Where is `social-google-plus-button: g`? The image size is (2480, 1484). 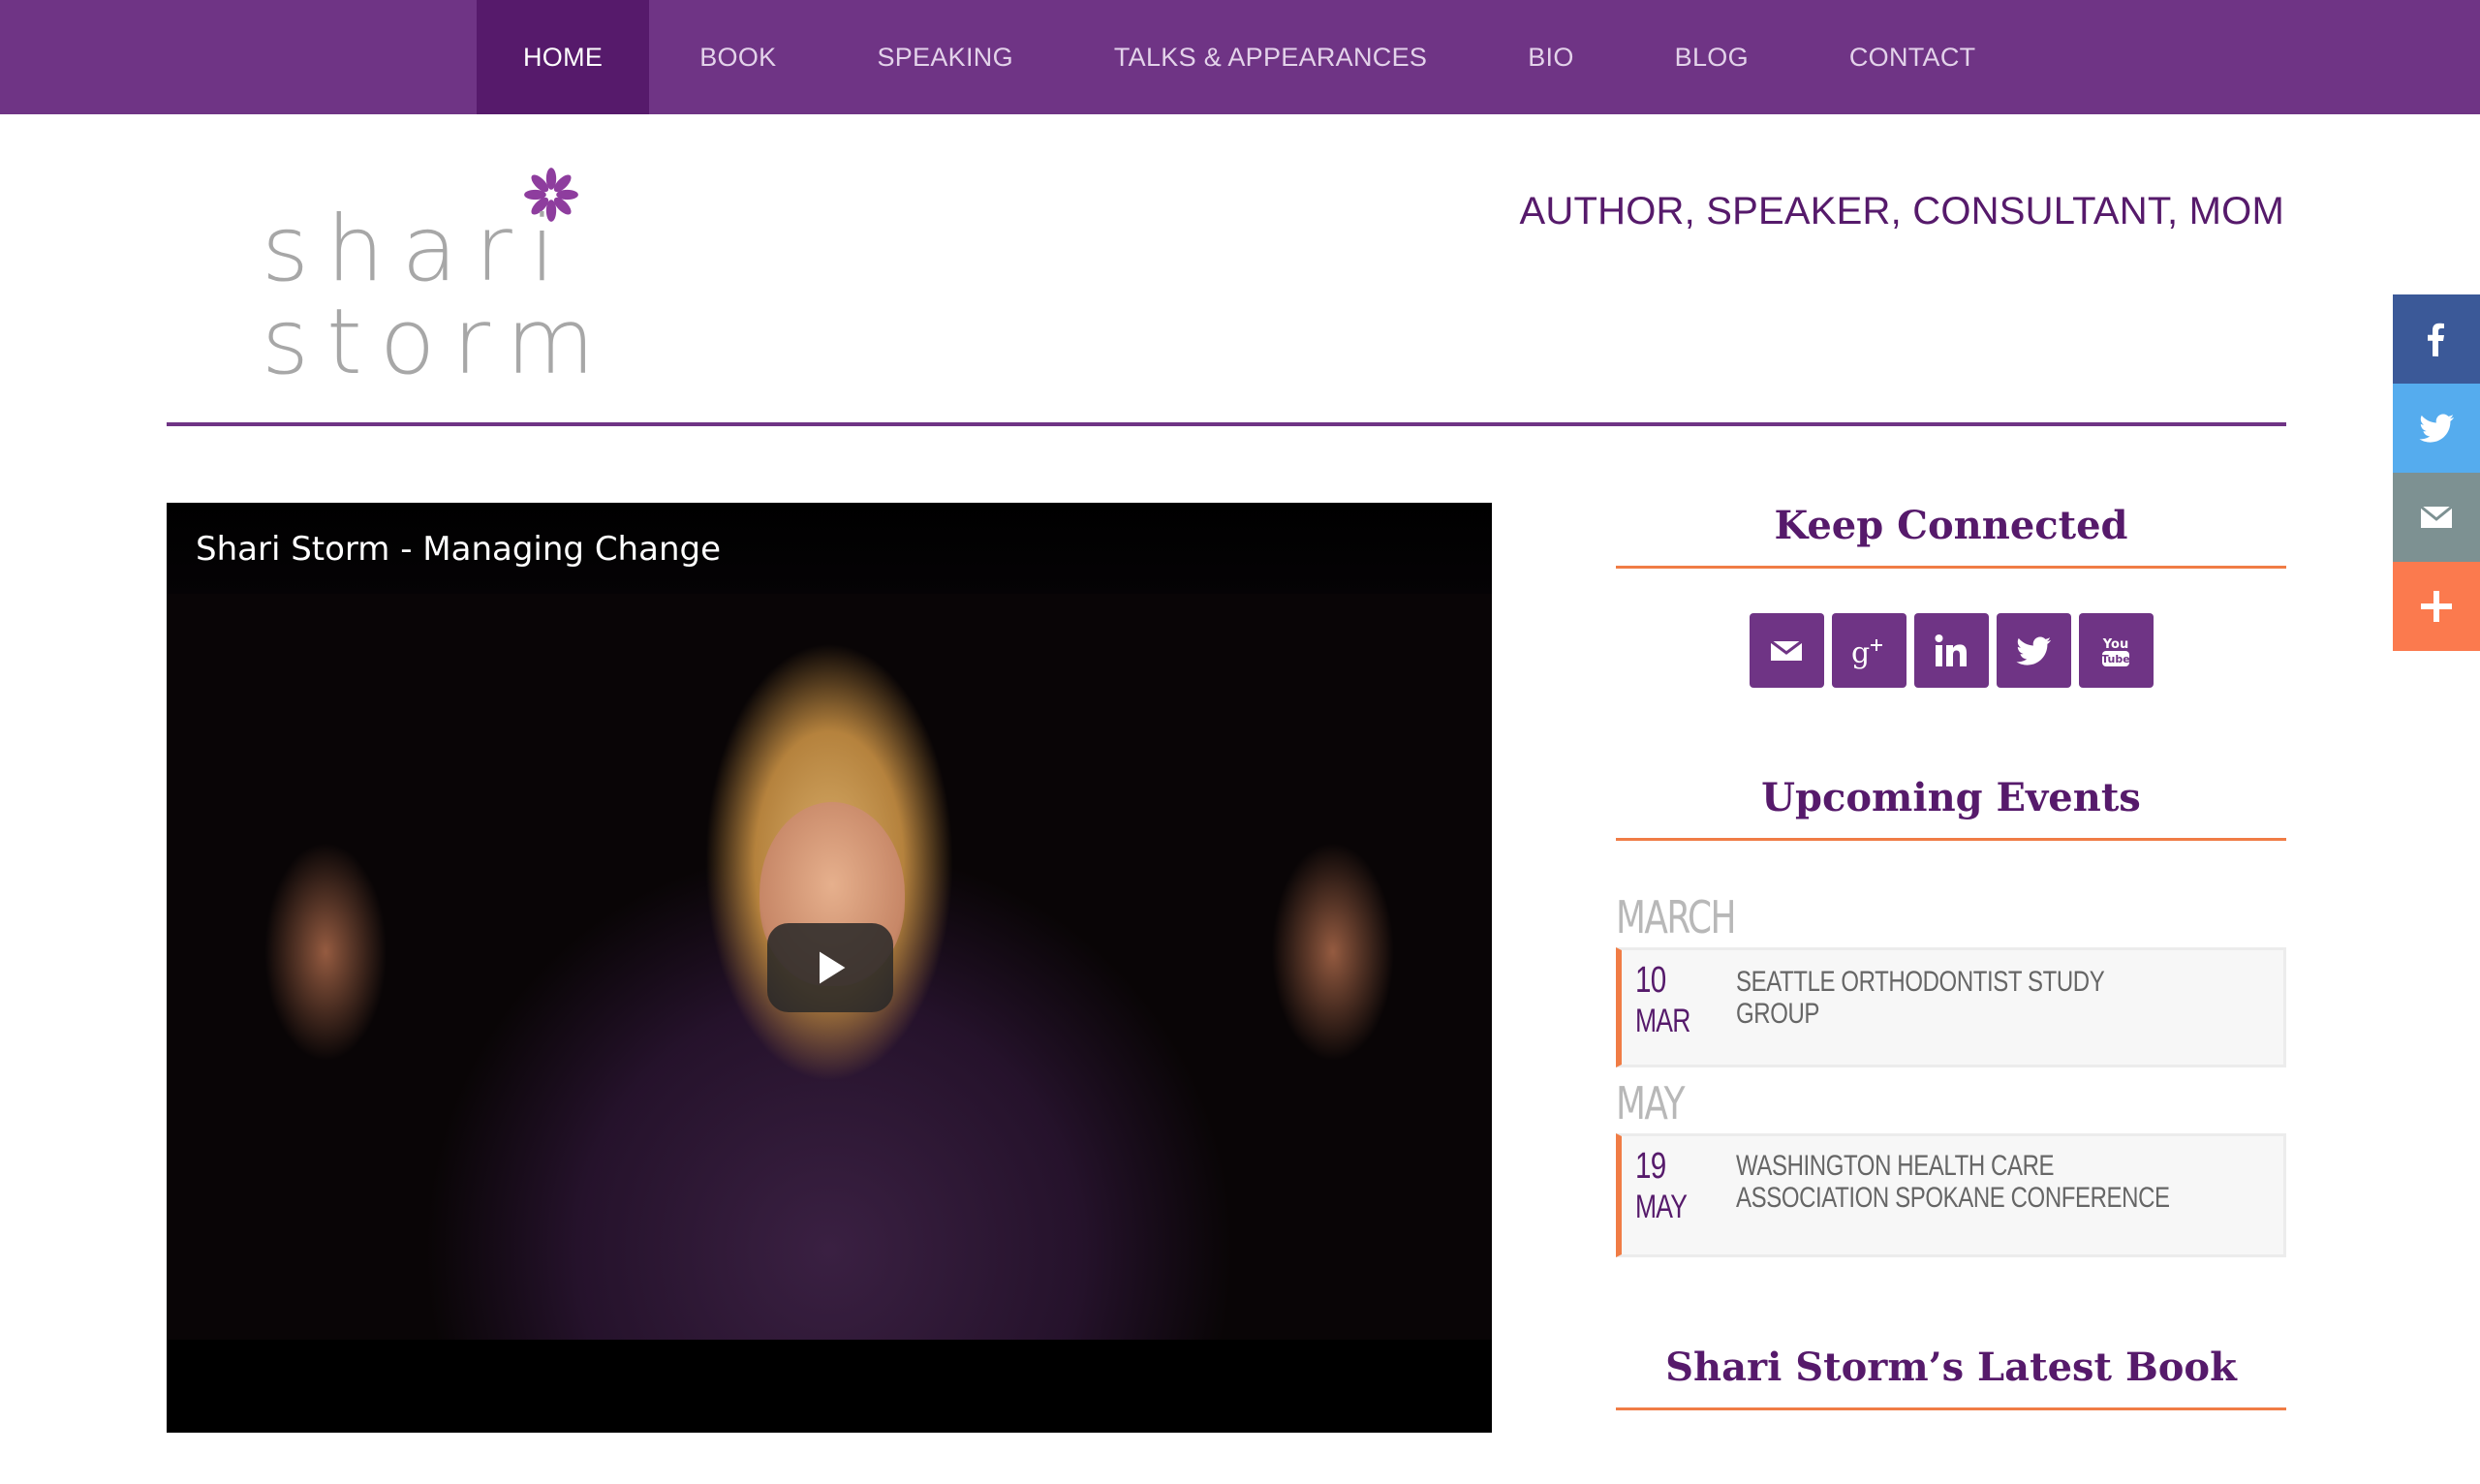
social-google-plus-button: g is located at coordinates (1868, 650).